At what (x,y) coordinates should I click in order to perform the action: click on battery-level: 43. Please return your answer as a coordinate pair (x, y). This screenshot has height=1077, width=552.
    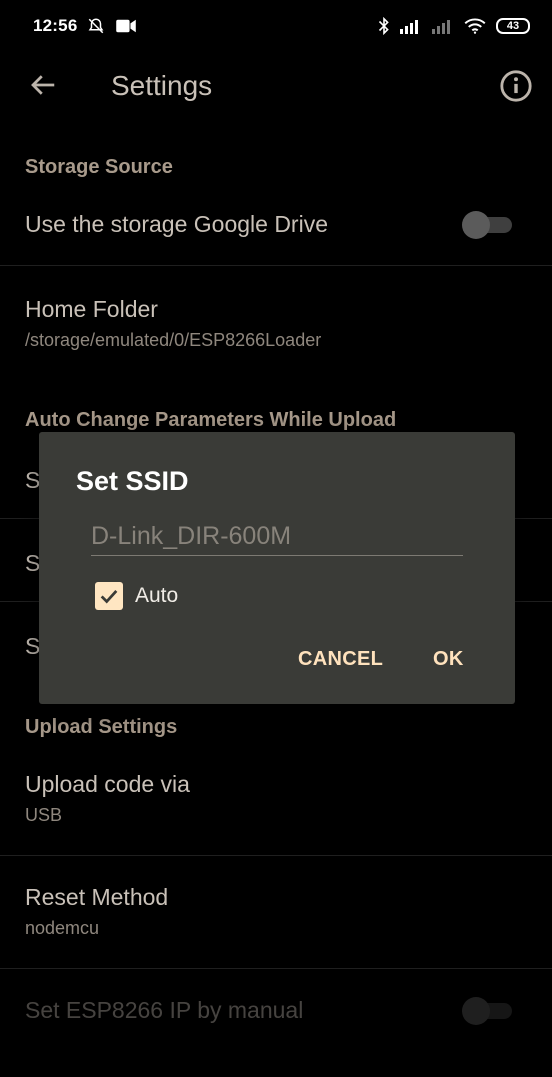
    Looking at the image, I should click on (513, 26).